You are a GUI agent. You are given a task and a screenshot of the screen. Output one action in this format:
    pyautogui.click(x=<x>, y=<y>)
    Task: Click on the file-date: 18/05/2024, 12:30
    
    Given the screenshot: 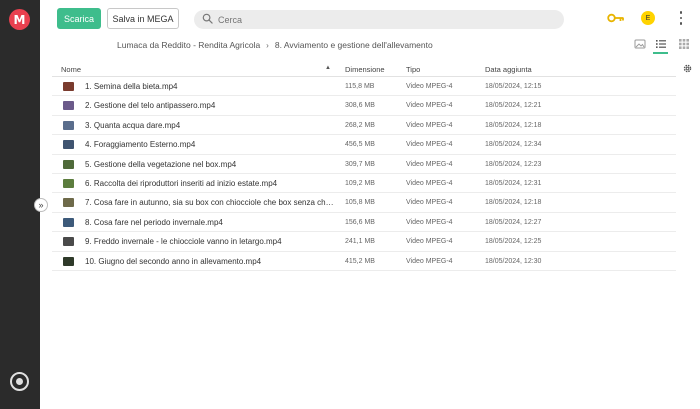 What is the action you would take?
    pyautogui.click(x=513, y=261)
    